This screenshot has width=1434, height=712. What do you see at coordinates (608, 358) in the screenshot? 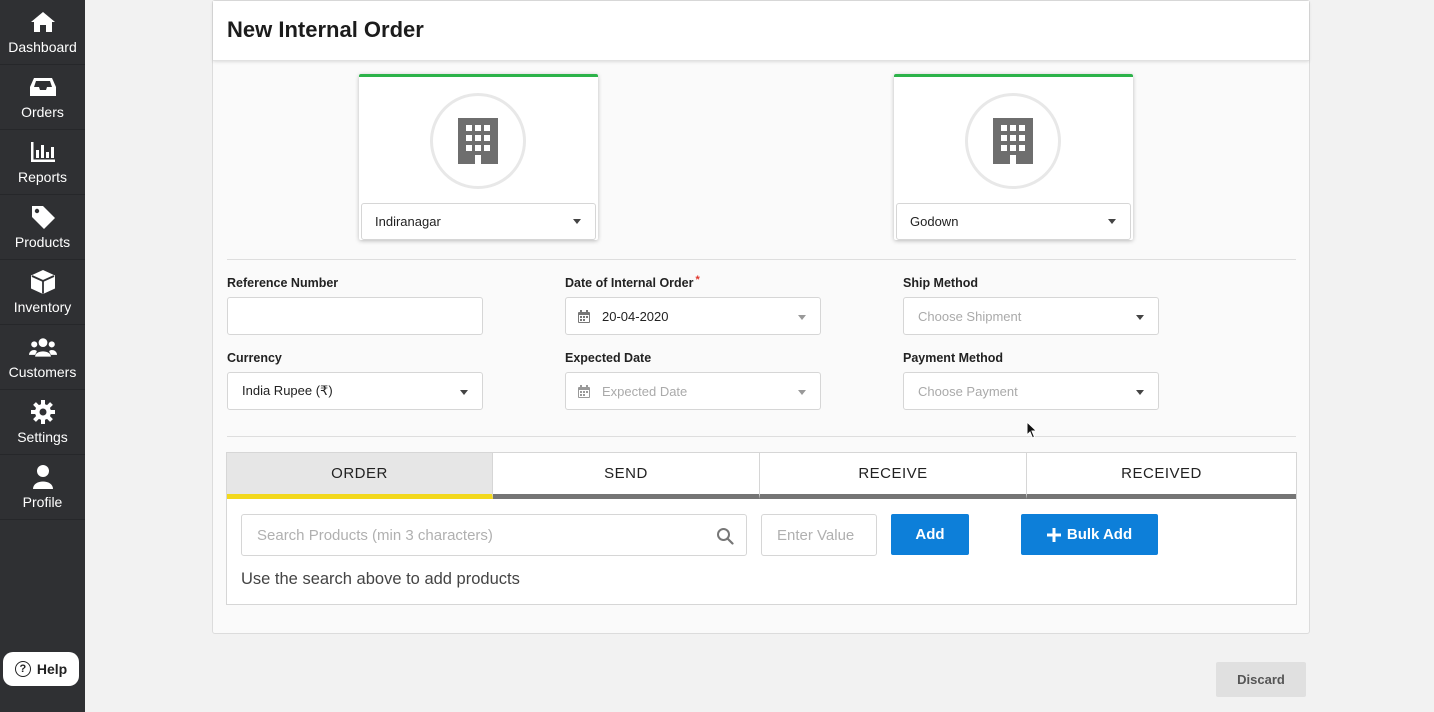
I see `expected-date-label: Expected Date` at bounding box center [608, 358].